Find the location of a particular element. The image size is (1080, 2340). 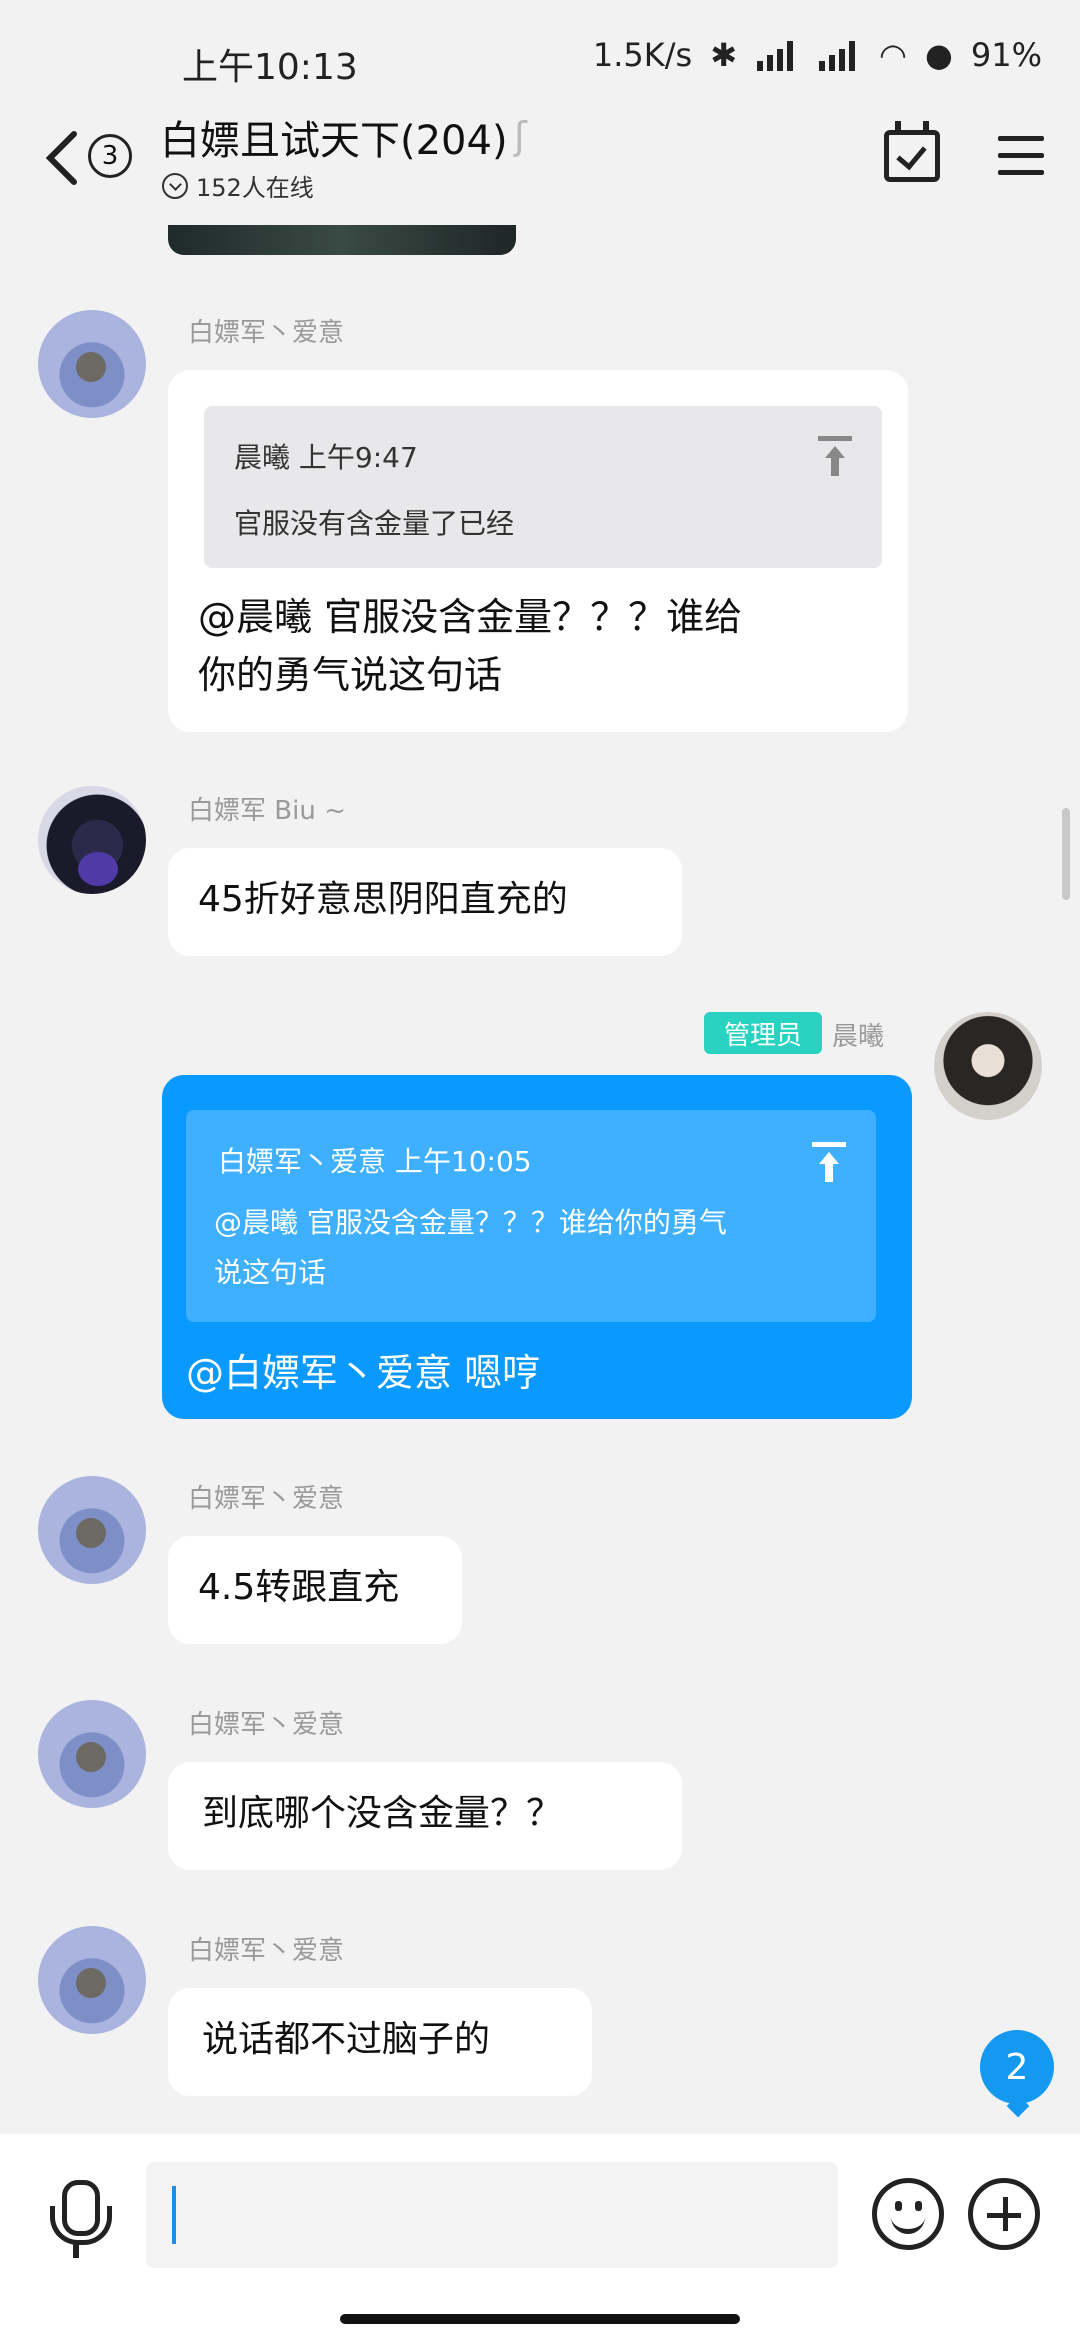

image-message-partial is located at coordinates (342, 240).